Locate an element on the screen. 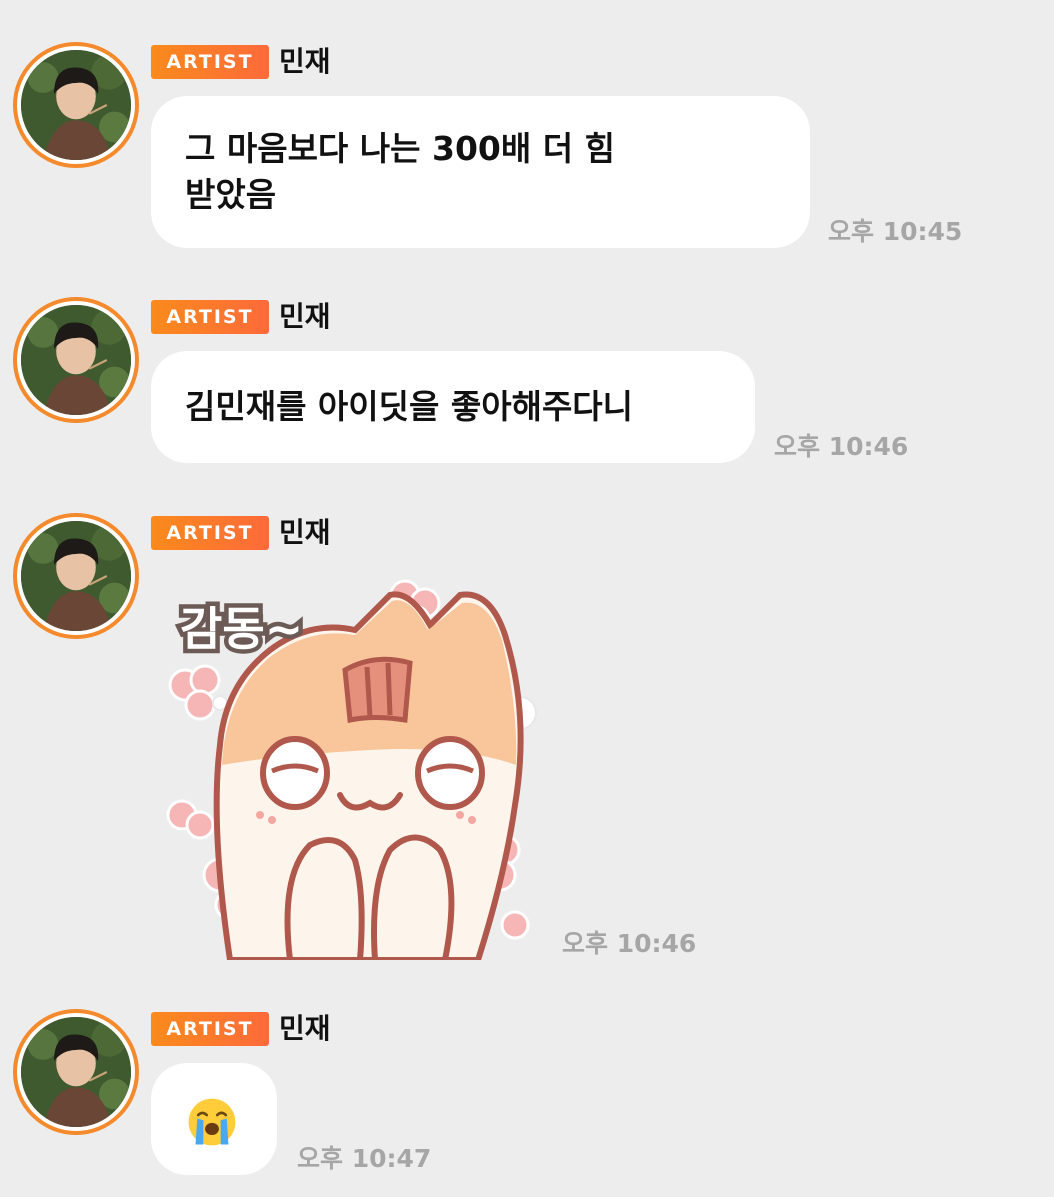 The image size is (1054, 1197). message-text-line: 받았음 is located at coordinates (231, 194).